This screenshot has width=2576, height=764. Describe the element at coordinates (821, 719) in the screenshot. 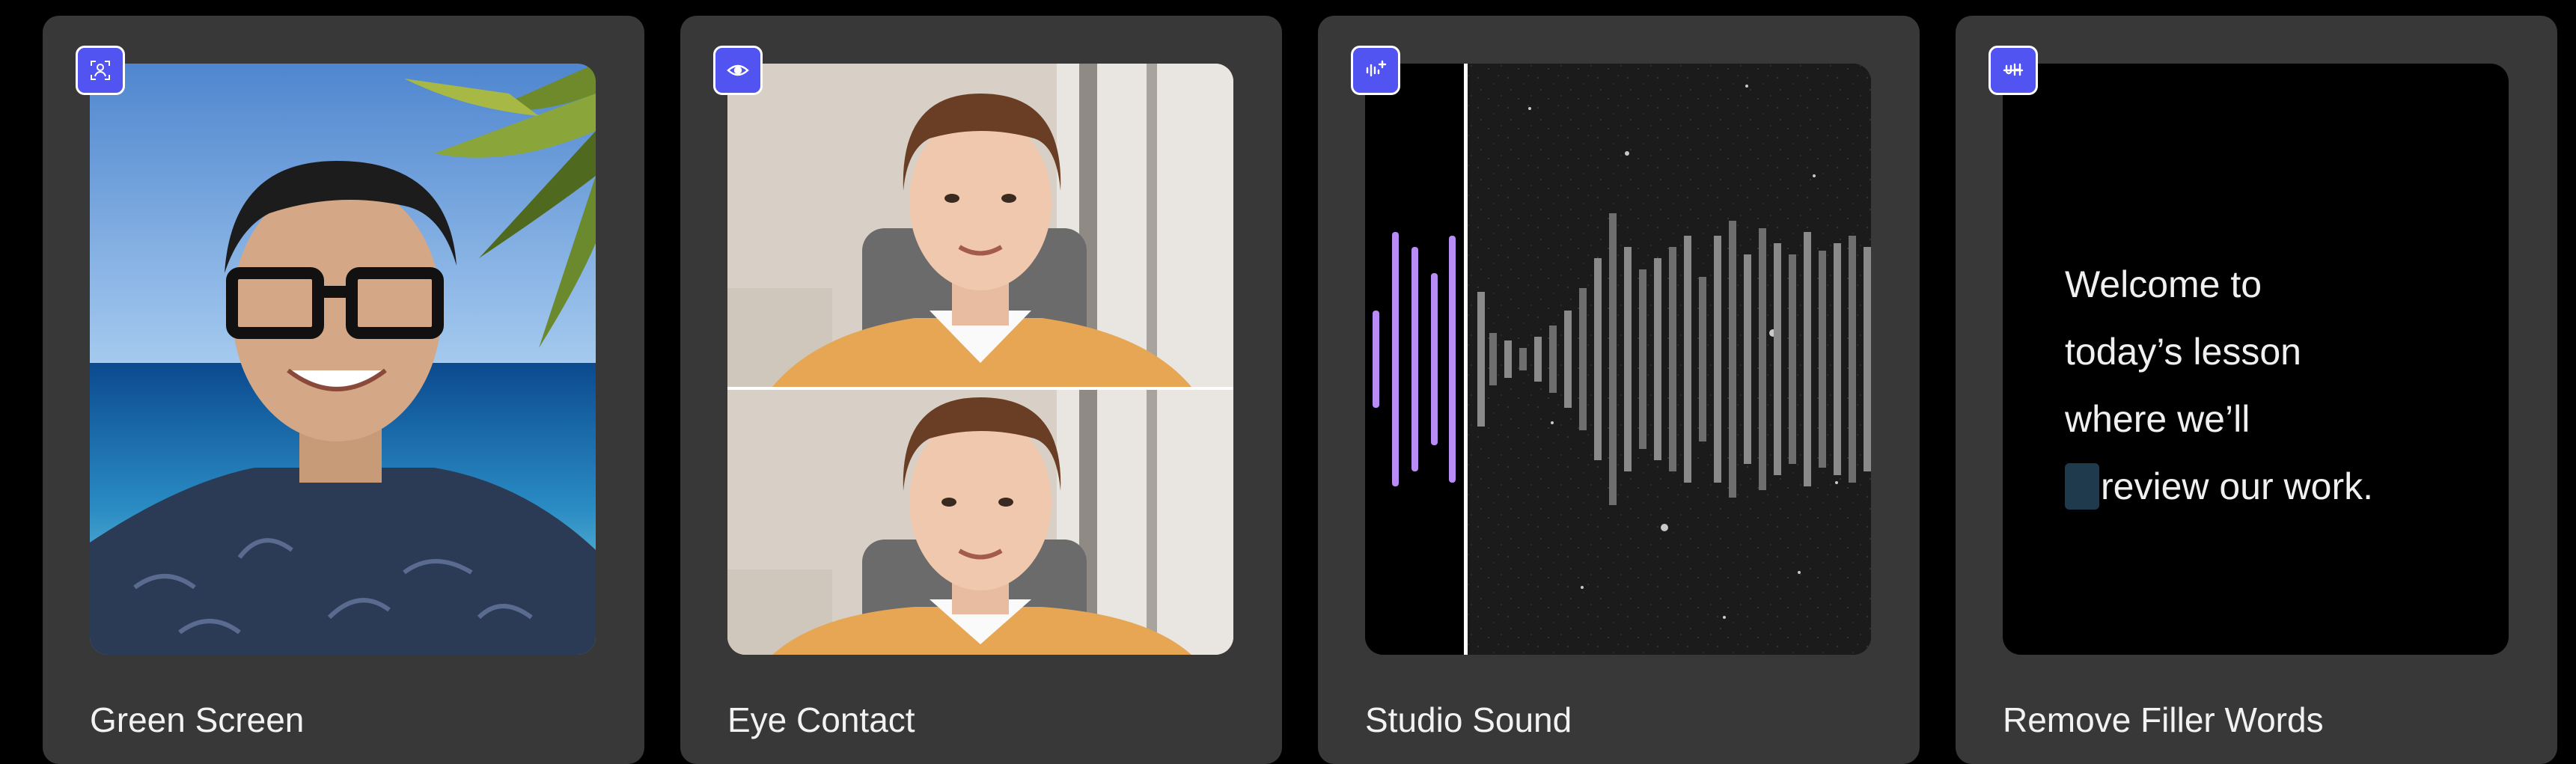

I see `card-title: Eye Contact` at that location.